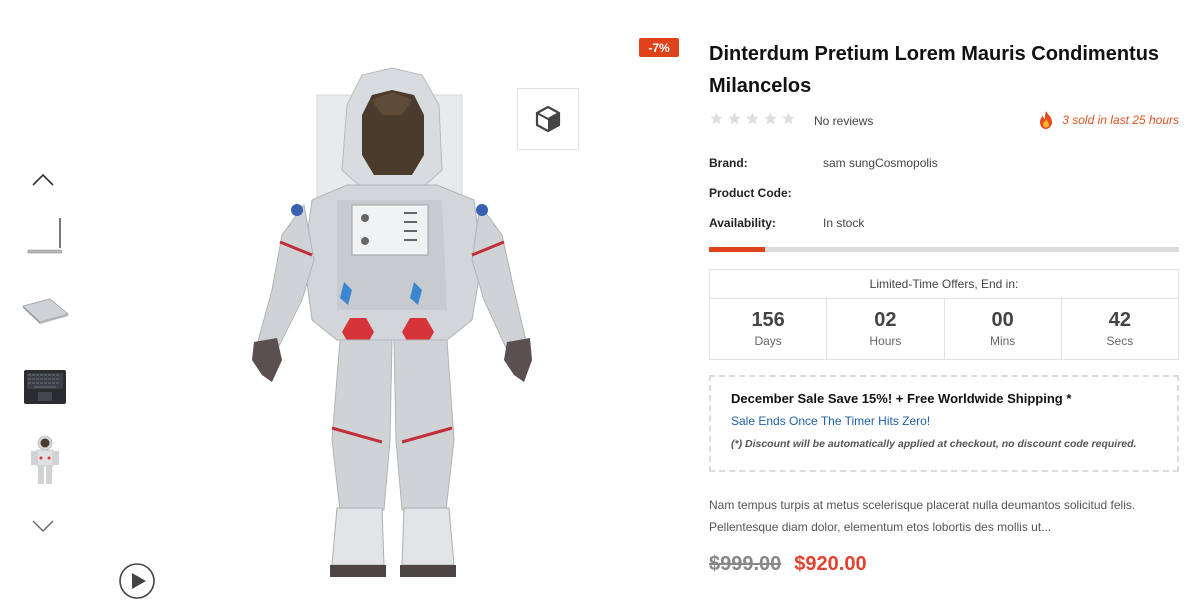 This screenshot has width=1203, height=603. I want to click on thumbnail-laptop-closed, so click(45, 311).